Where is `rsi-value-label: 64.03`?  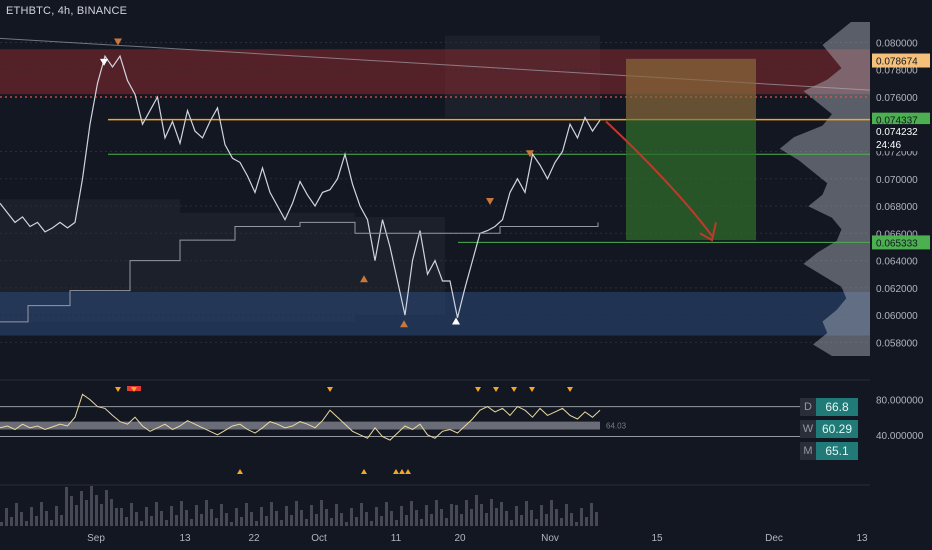
rsi-value-label: 64.03 is located at coordinates (616, 426).